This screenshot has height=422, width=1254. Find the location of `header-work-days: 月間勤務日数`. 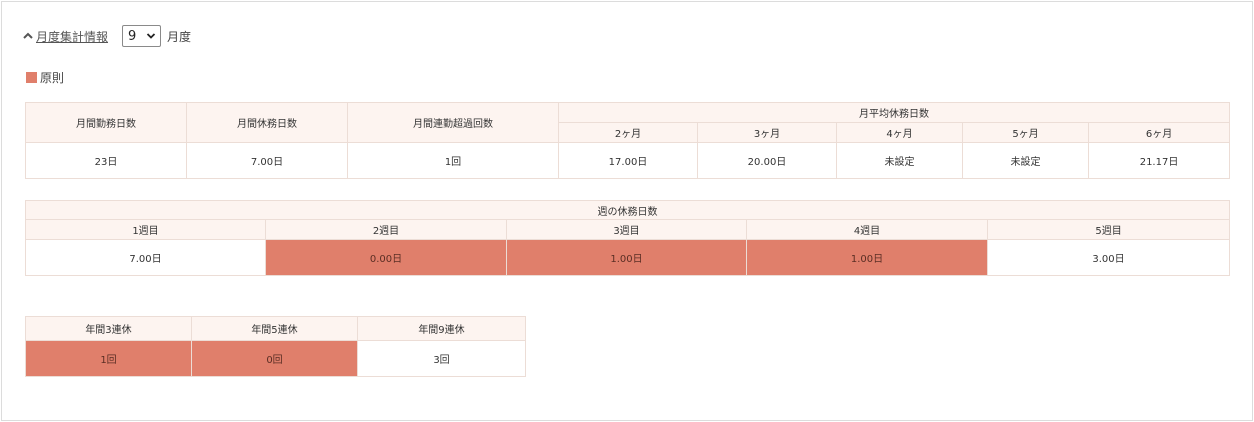

header-work-days: 月間勤務日数 is located at coordinates (106, 122).